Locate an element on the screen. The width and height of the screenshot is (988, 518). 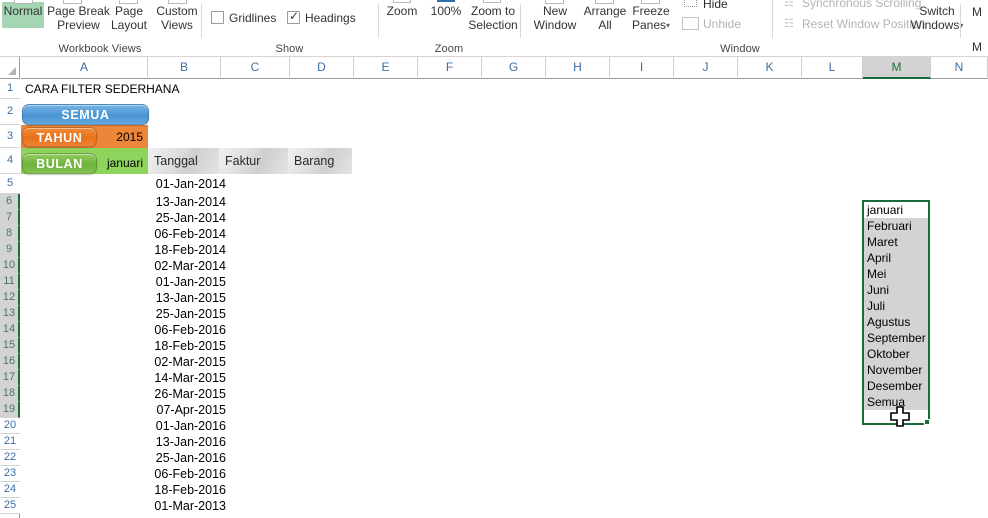
row-header-5: 5 is located at coordinates (10, 184).